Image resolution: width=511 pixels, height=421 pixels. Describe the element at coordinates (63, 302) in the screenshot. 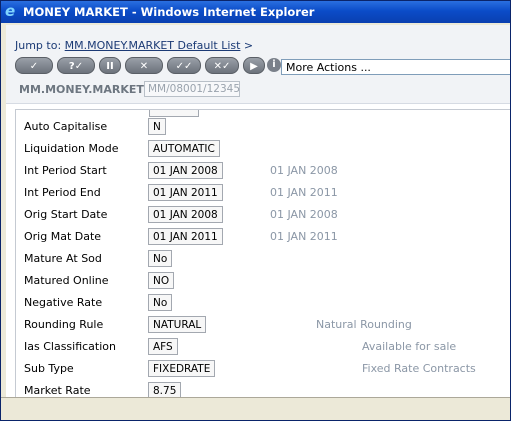

I see `field-label: Negative Rate` at that location.